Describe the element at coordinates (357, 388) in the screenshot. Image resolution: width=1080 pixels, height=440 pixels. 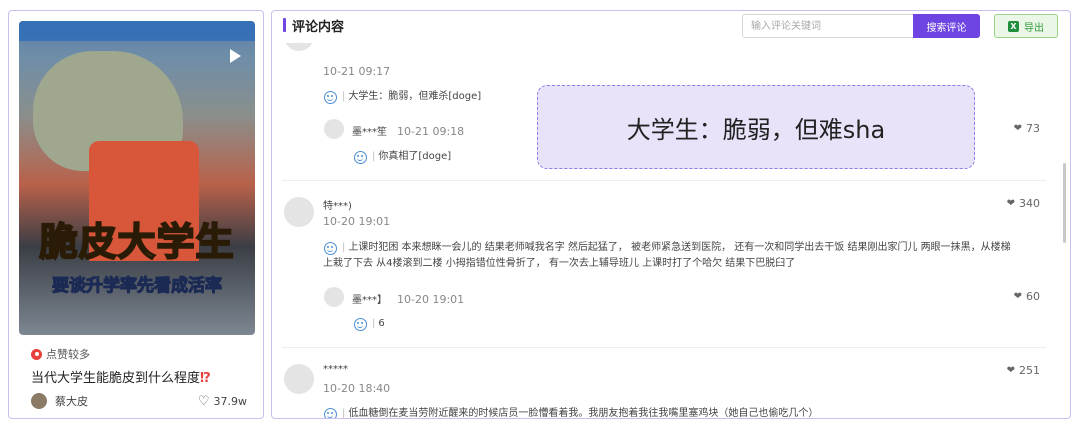
I see `comment-time: 10-20 18:40` at that location.